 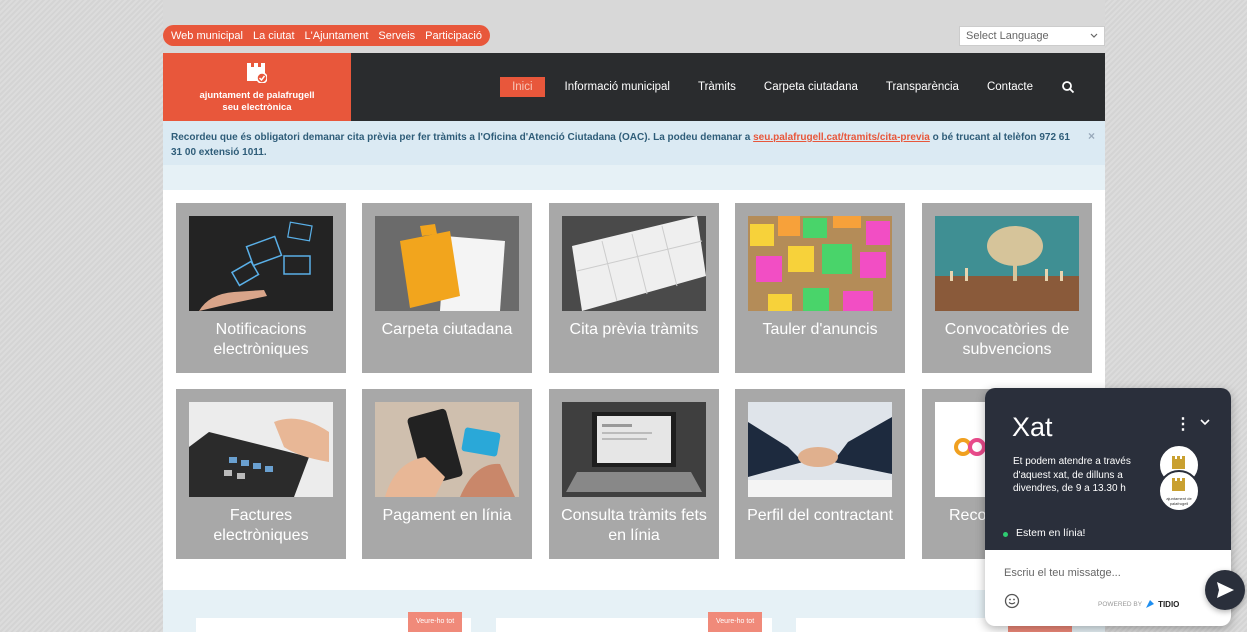 I want to click on tile-consulta-tramits: Consulta tràmits fets en línia, so click(x=634, y=474).